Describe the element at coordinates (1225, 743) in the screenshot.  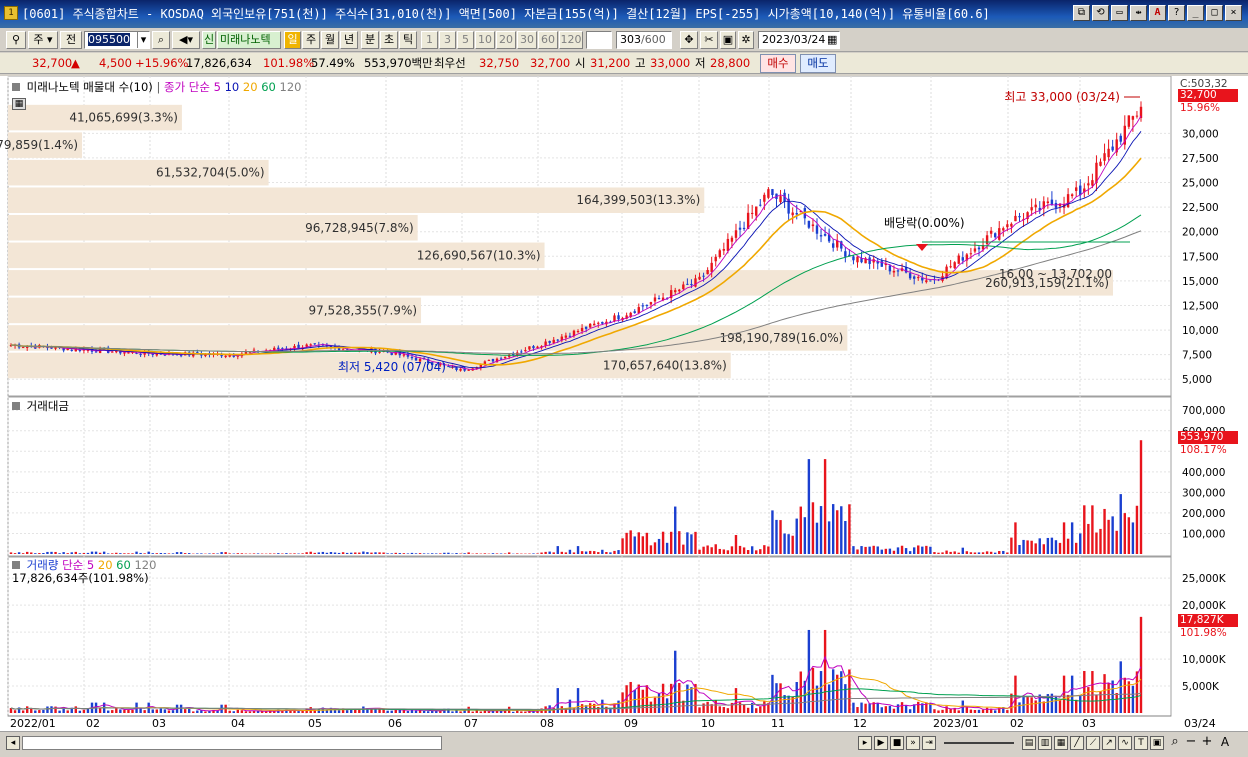
I see `font-size-icon: A` at that location.